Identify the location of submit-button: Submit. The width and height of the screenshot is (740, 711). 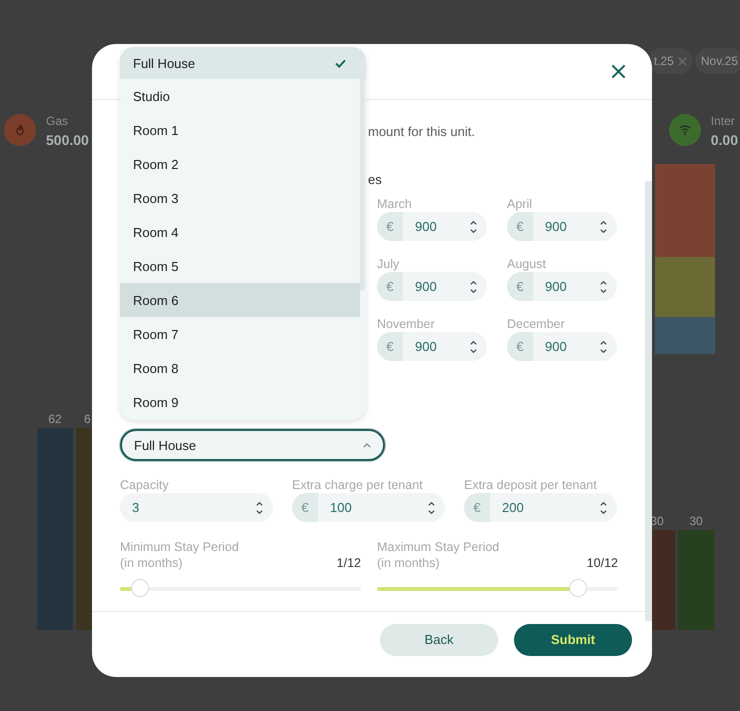
(573, 640).